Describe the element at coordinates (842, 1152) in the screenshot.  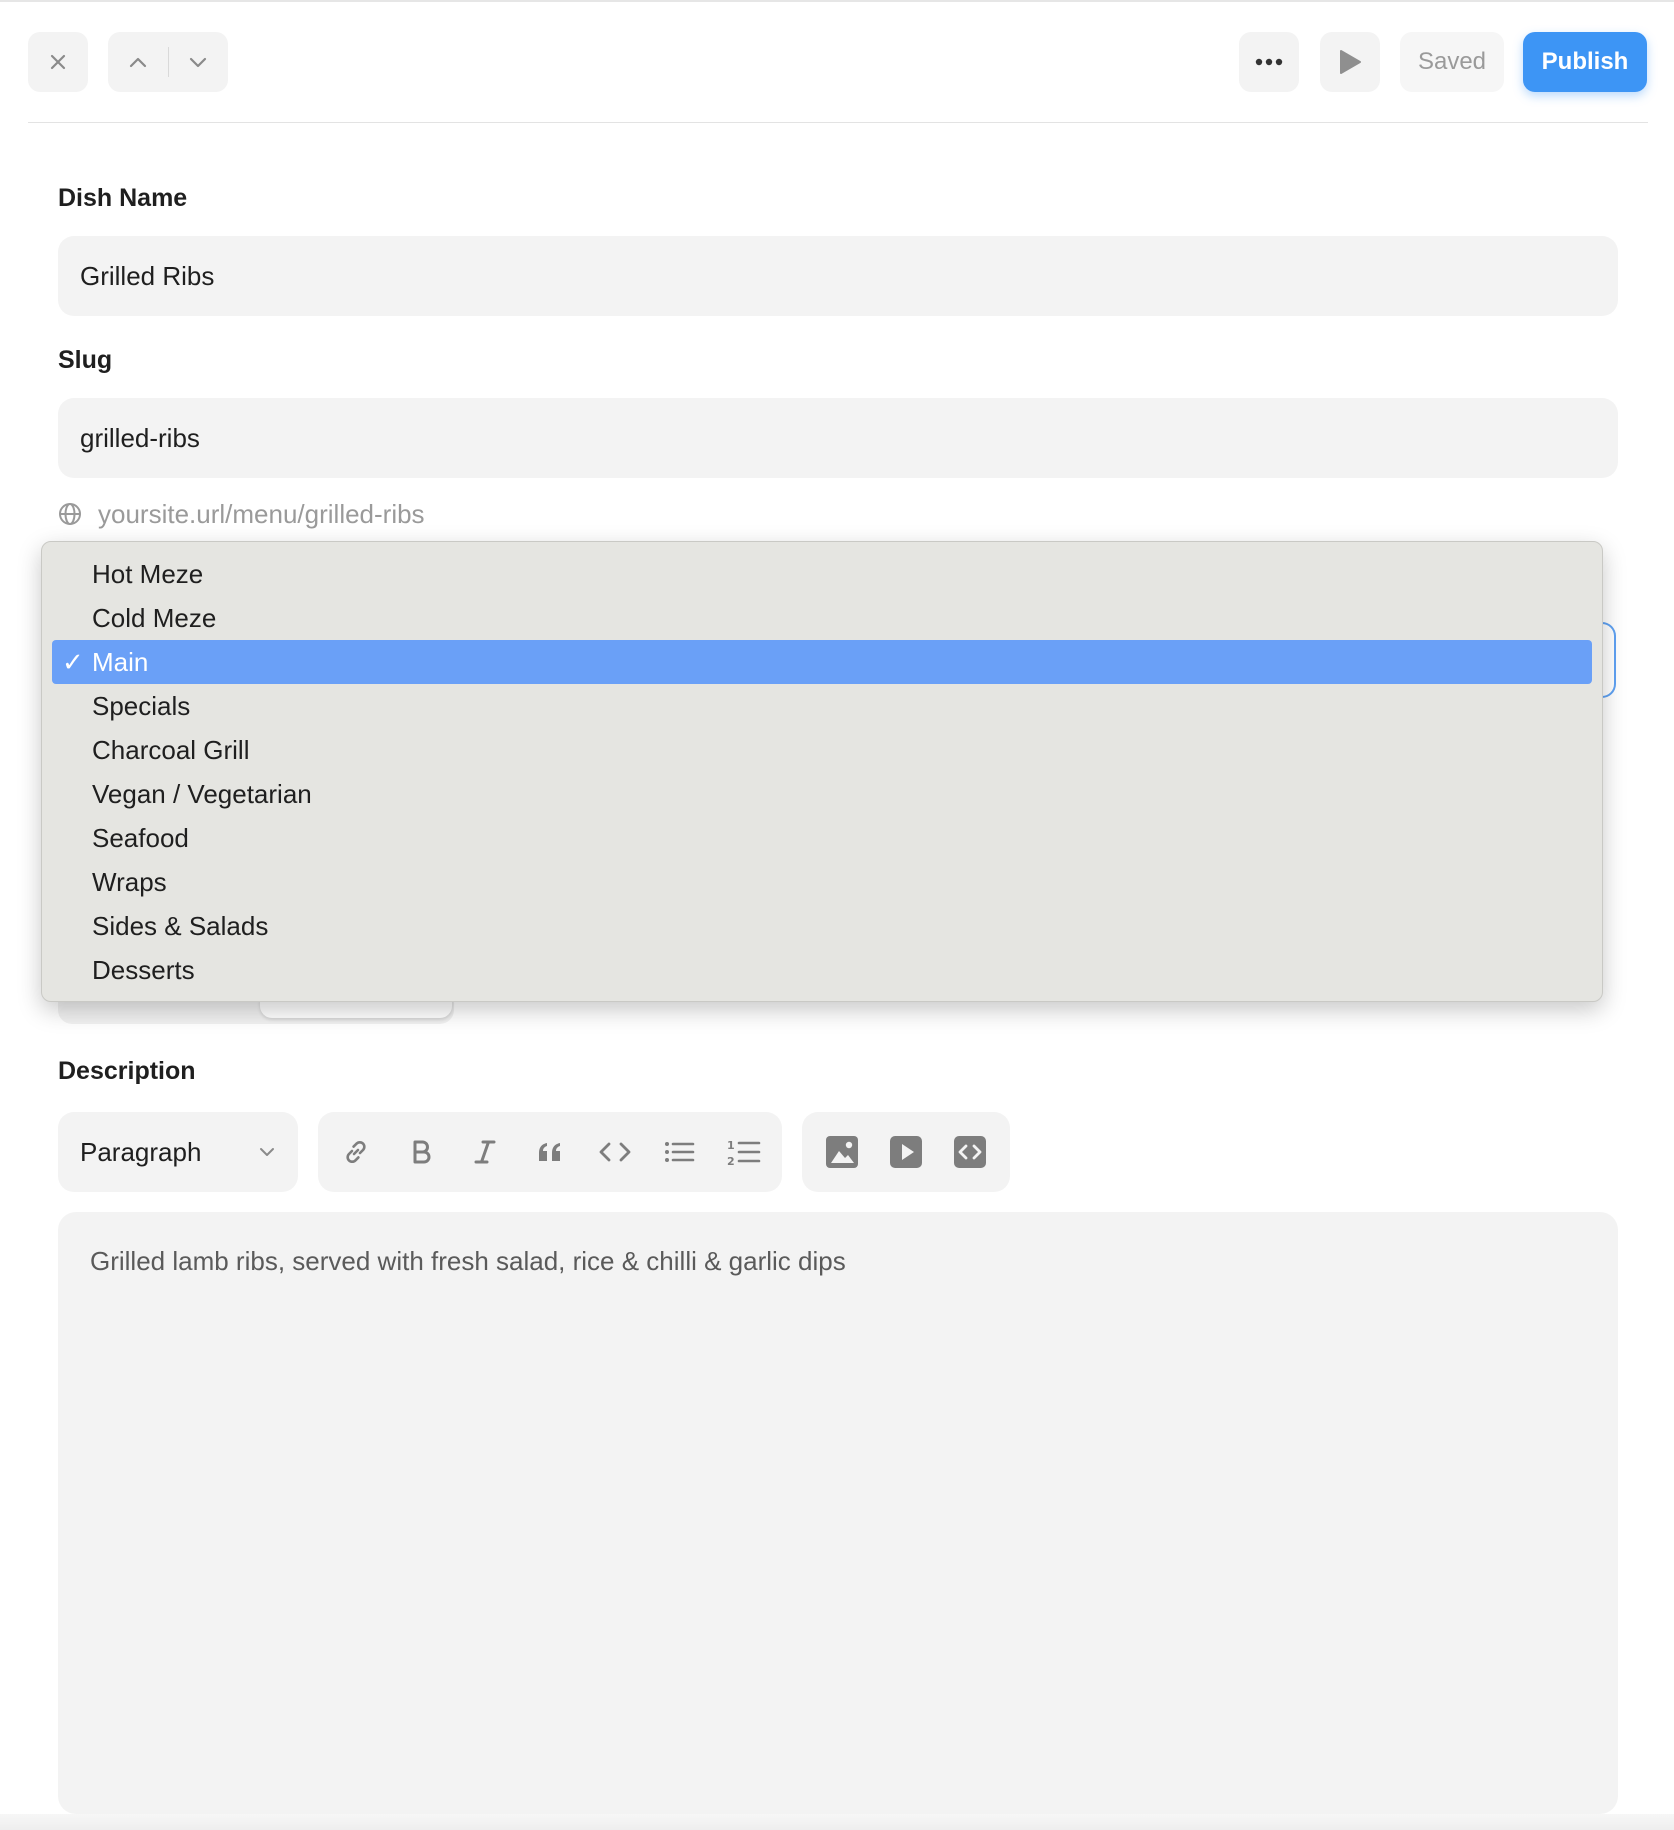
I see `image-icon` at that location.